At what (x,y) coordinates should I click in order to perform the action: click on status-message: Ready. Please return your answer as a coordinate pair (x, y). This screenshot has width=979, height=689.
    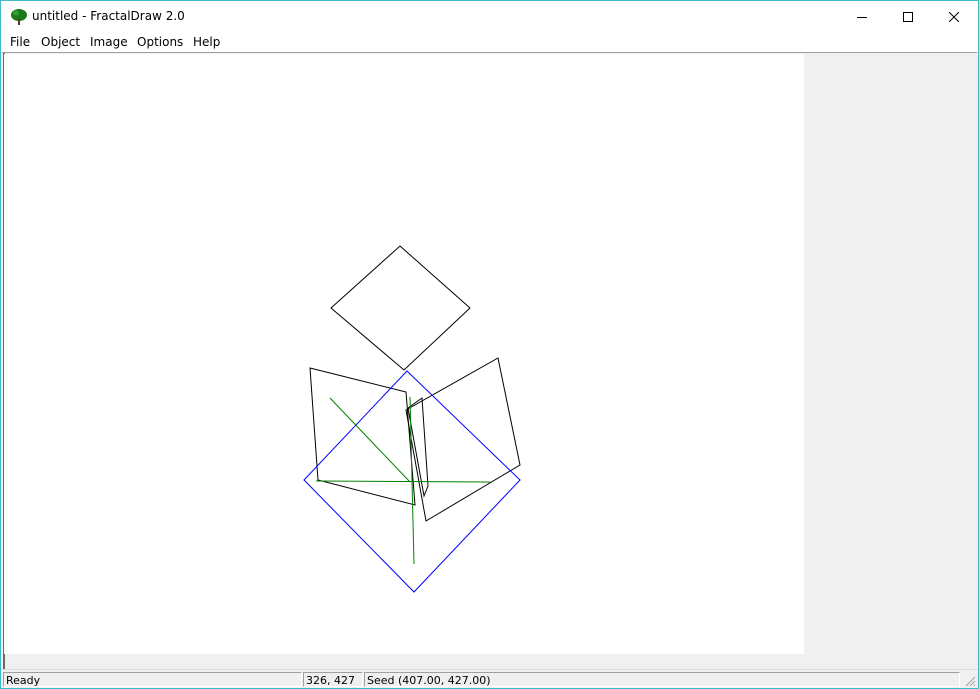
    Looking at the image, I should click on (152, 679).